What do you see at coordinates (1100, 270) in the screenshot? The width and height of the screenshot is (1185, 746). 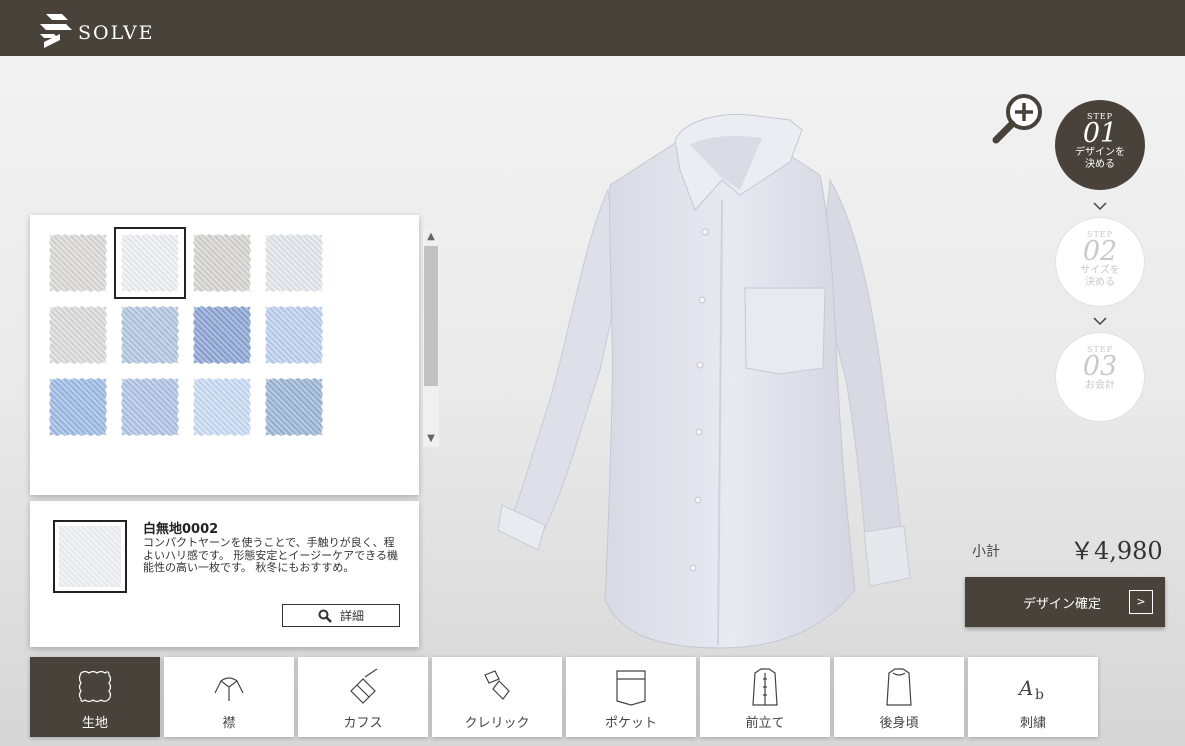 I see `step-2-text-1: サイズを` at bounding box center [1100, 270].